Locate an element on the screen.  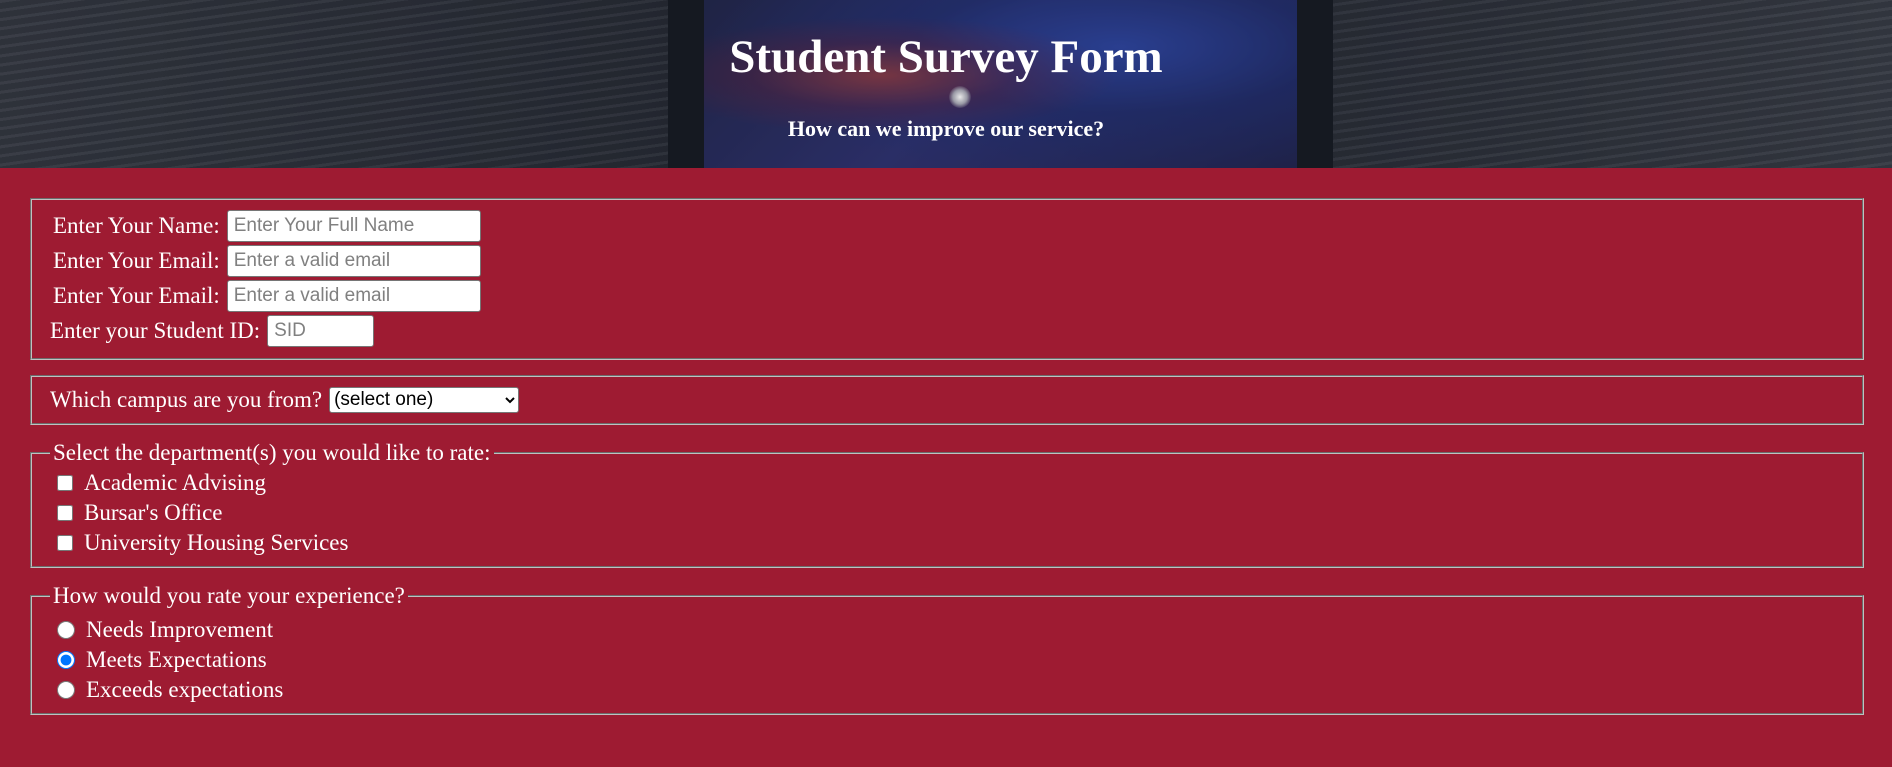
email-confirm-label: Enter Your Email: is located at coordinates (136, 295).